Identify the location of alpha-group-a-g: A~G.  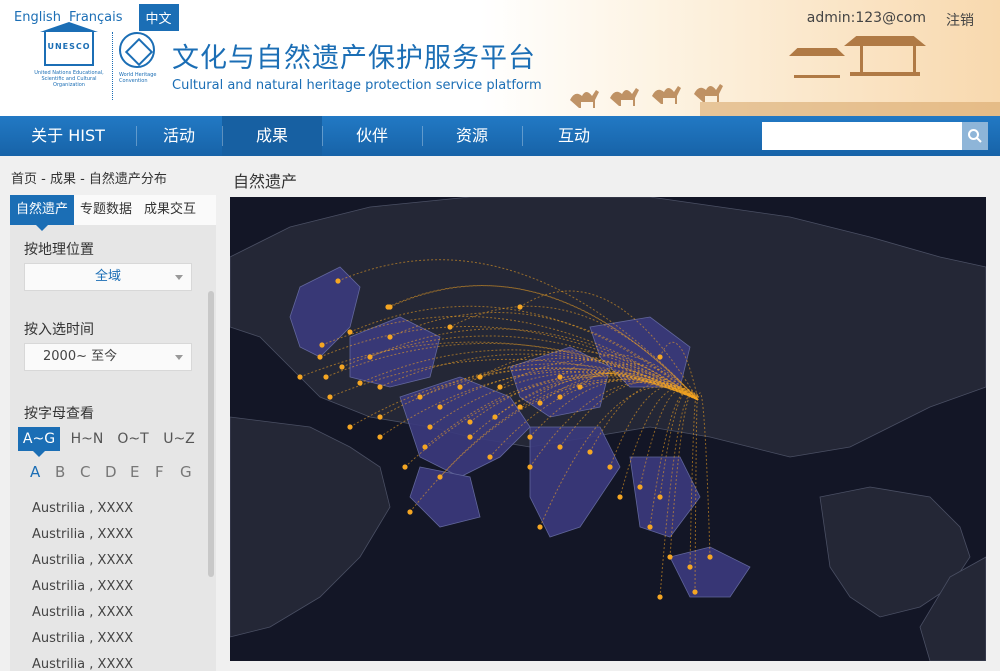
(39, 442).